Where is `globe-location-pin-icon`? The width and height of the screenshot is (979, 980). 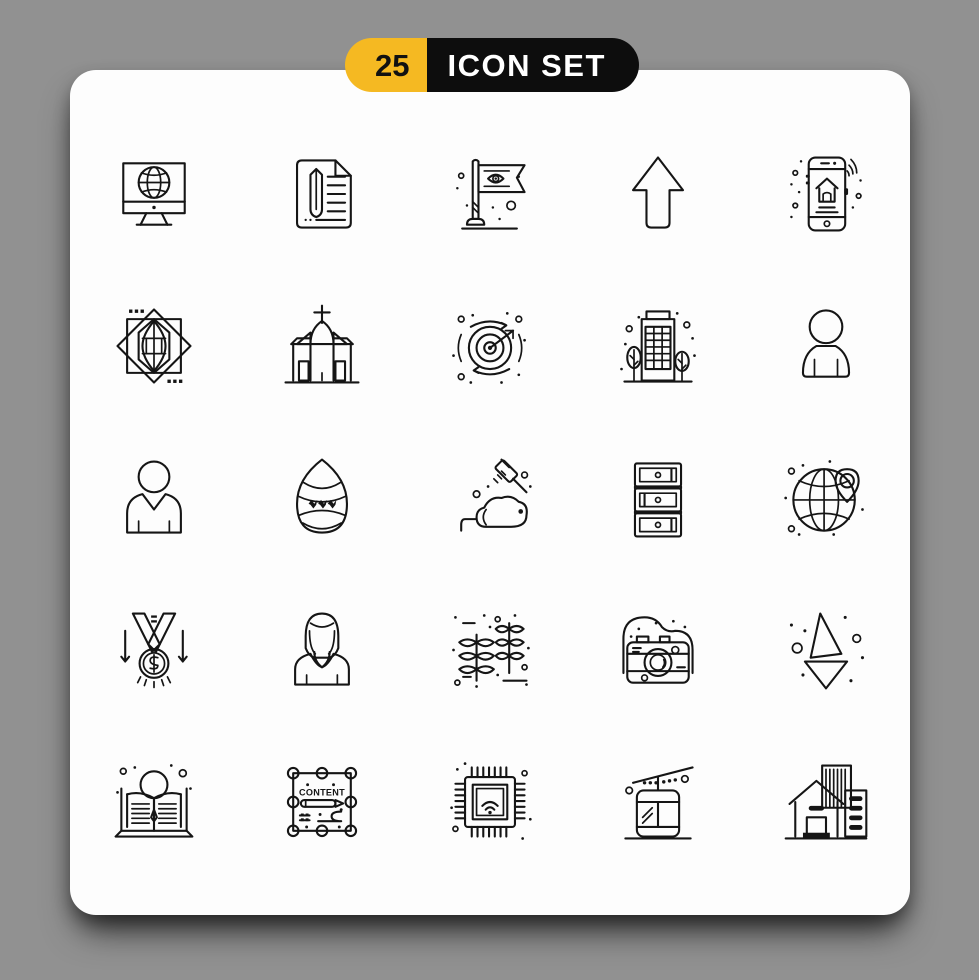 globe-location-pin-icon is located at coordinates (824, 498).